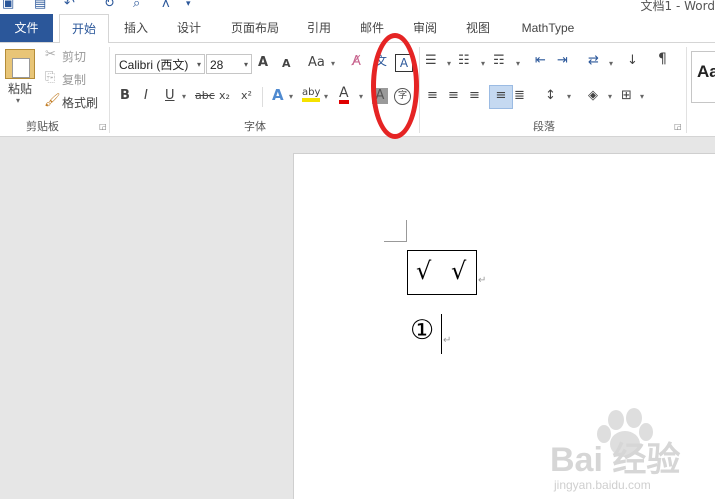 The width and height of the screenshot is (715, 499). Describe the element at coordinates (361, 96) in the screenshot. I see `font-color-dropdown-icon: ▾` at that location.